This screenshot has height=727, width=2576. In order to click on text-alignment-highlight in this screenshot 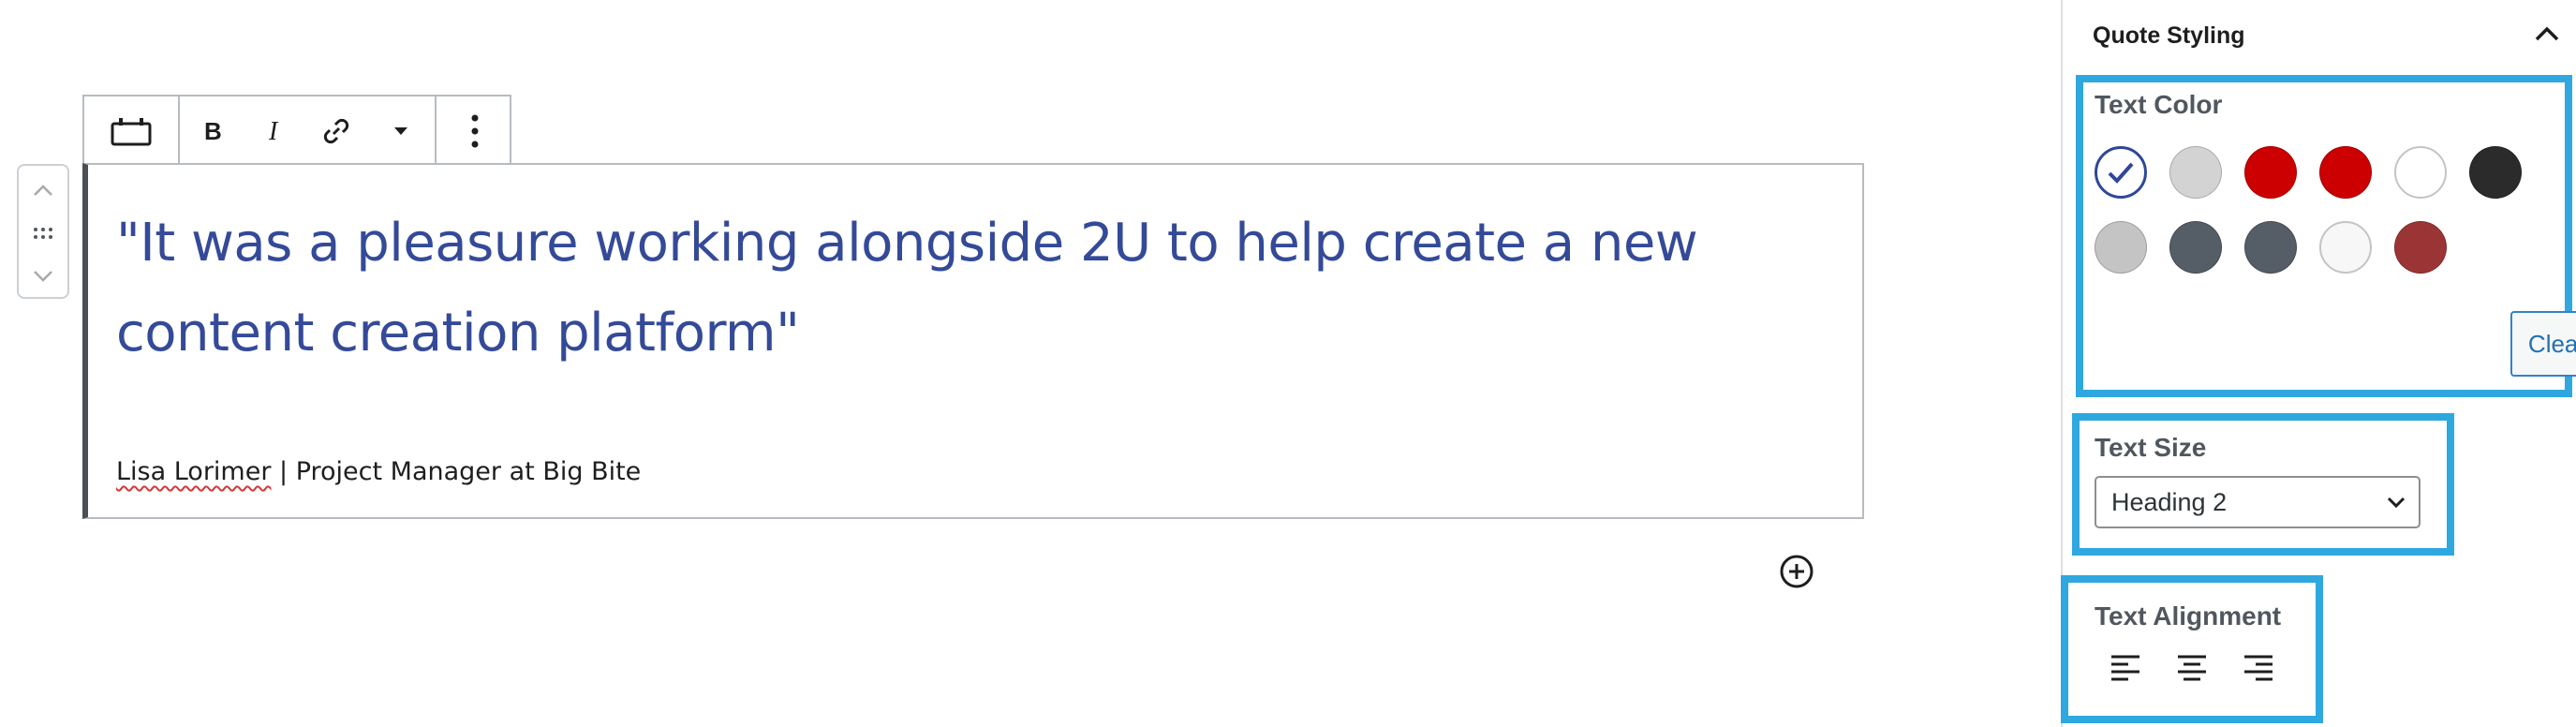, I will do `click(2192, 649)`.